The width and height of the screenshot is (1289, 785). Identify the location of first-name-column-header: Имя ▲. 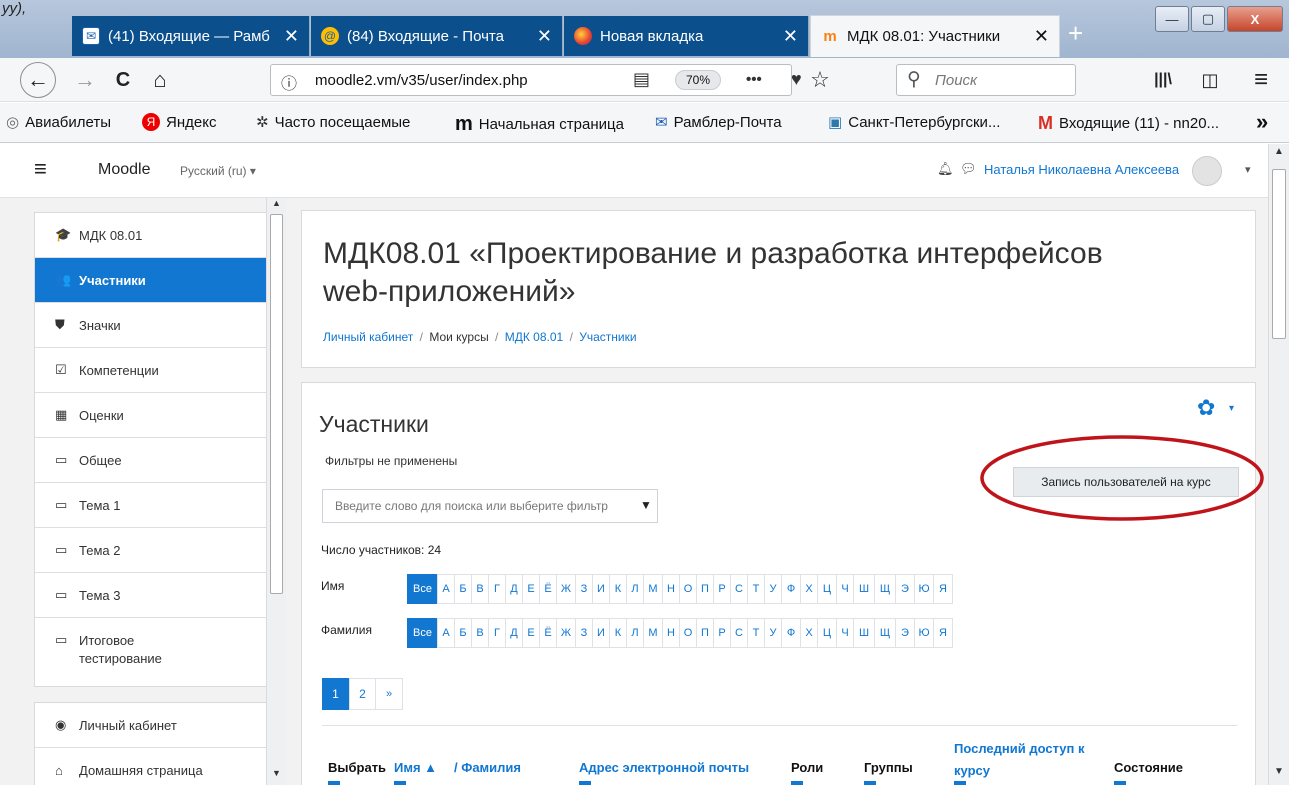
(415, 767).